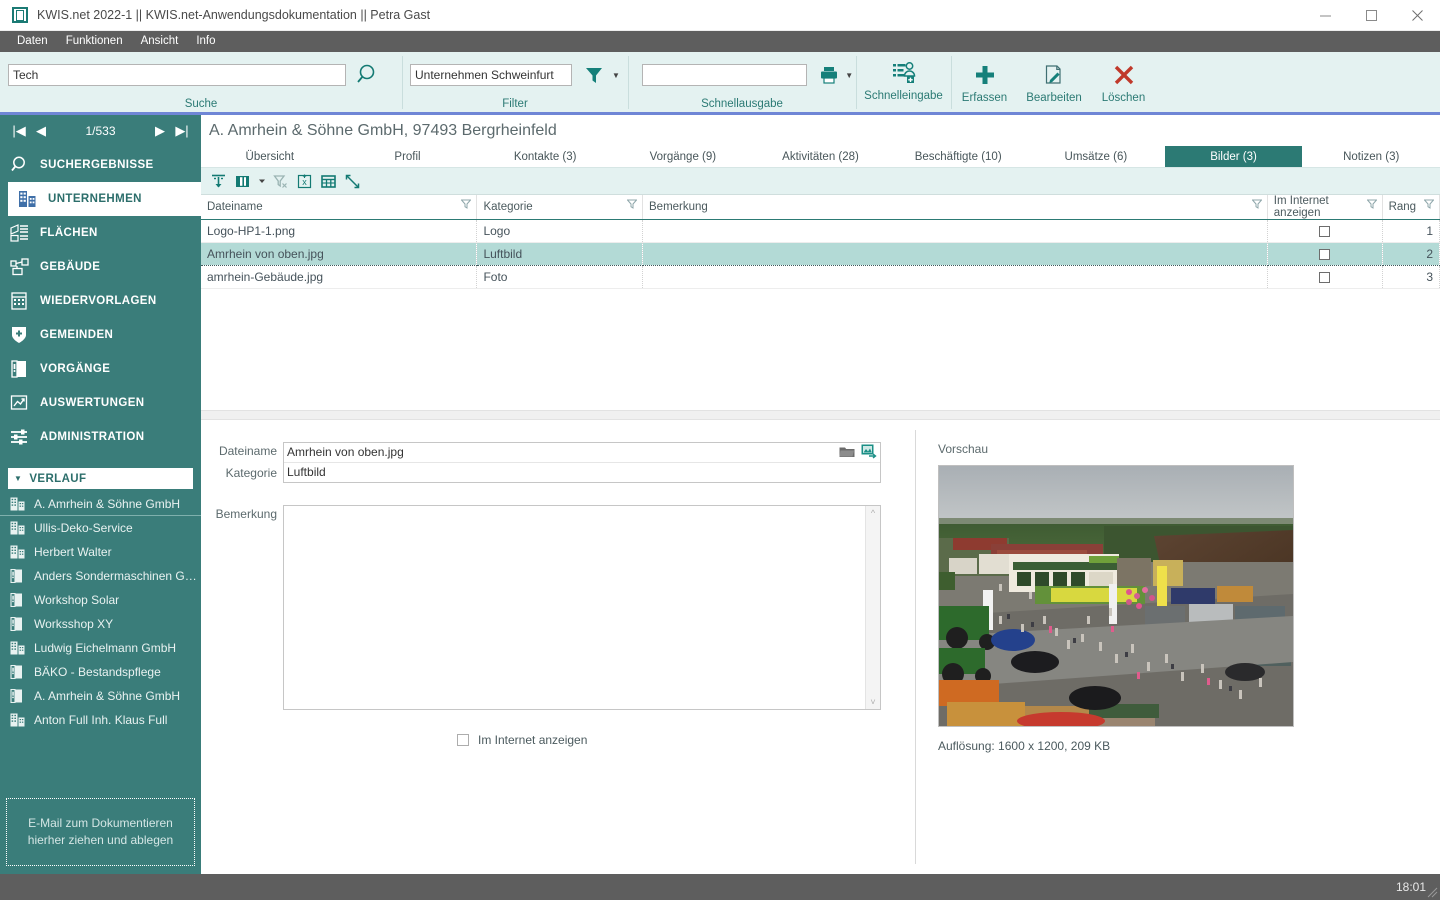 This screenshot has height=900, width=1440. Describe the element at coordinates (686, 740) in the screenshot. I see `internet-checkbox-row: Im Internet anzeigen` at that location.